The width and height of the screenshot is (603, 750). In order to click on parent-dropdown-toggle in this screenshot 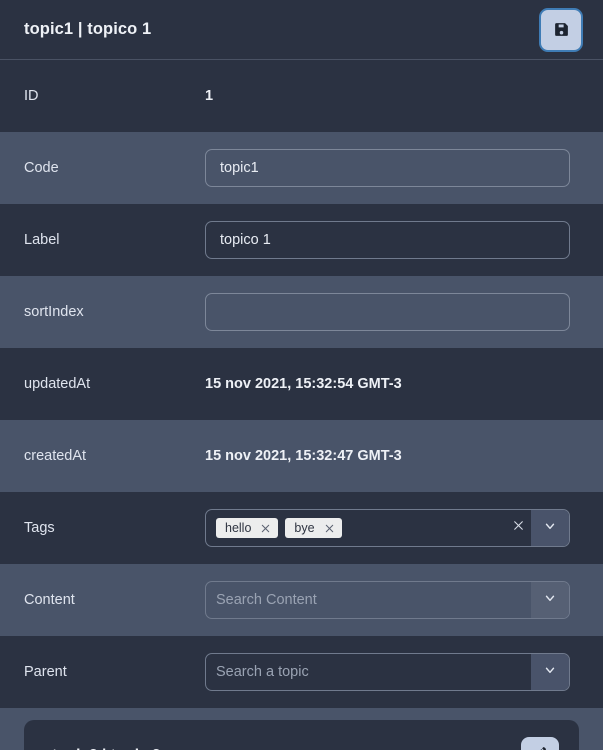, I will do `click(550, 672)`.